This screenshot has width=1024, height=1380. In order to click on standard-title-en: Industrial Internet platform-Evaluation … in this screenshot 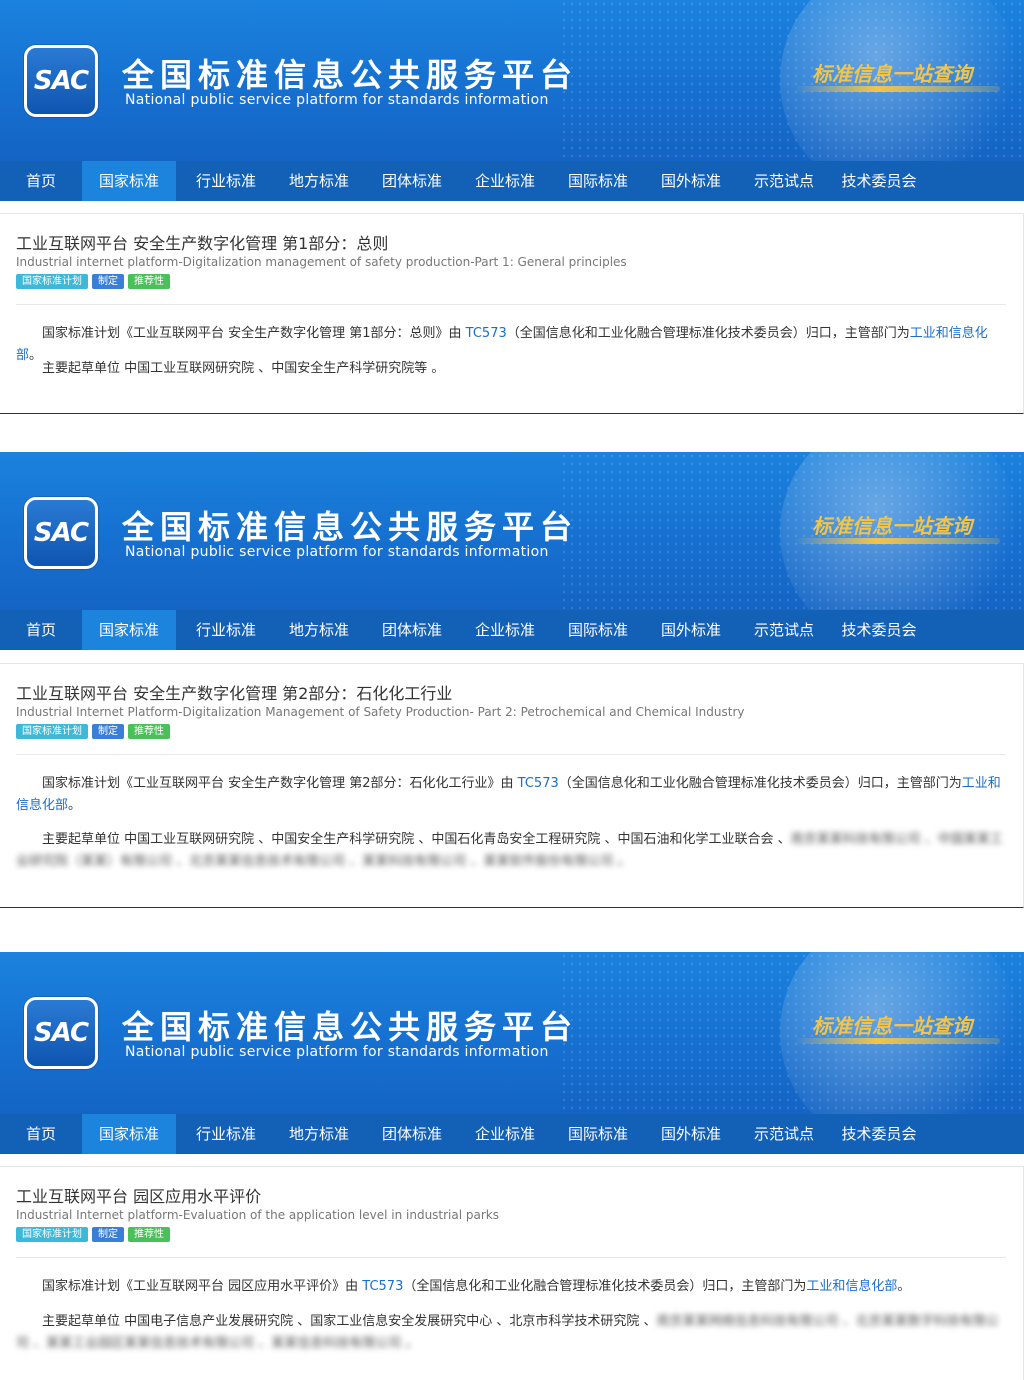, I will do `click(257, 1215)`.